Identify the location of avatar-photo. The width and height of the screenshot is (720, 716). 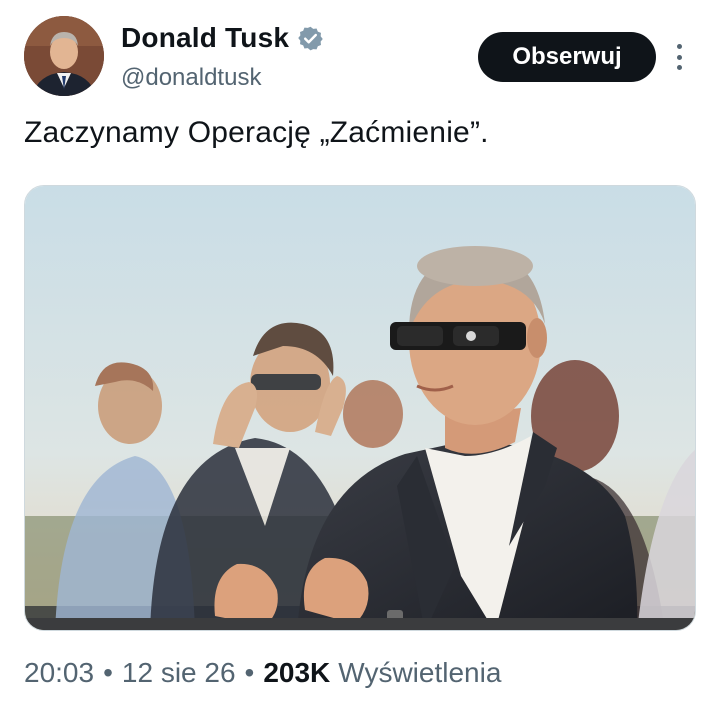
(64, 56).